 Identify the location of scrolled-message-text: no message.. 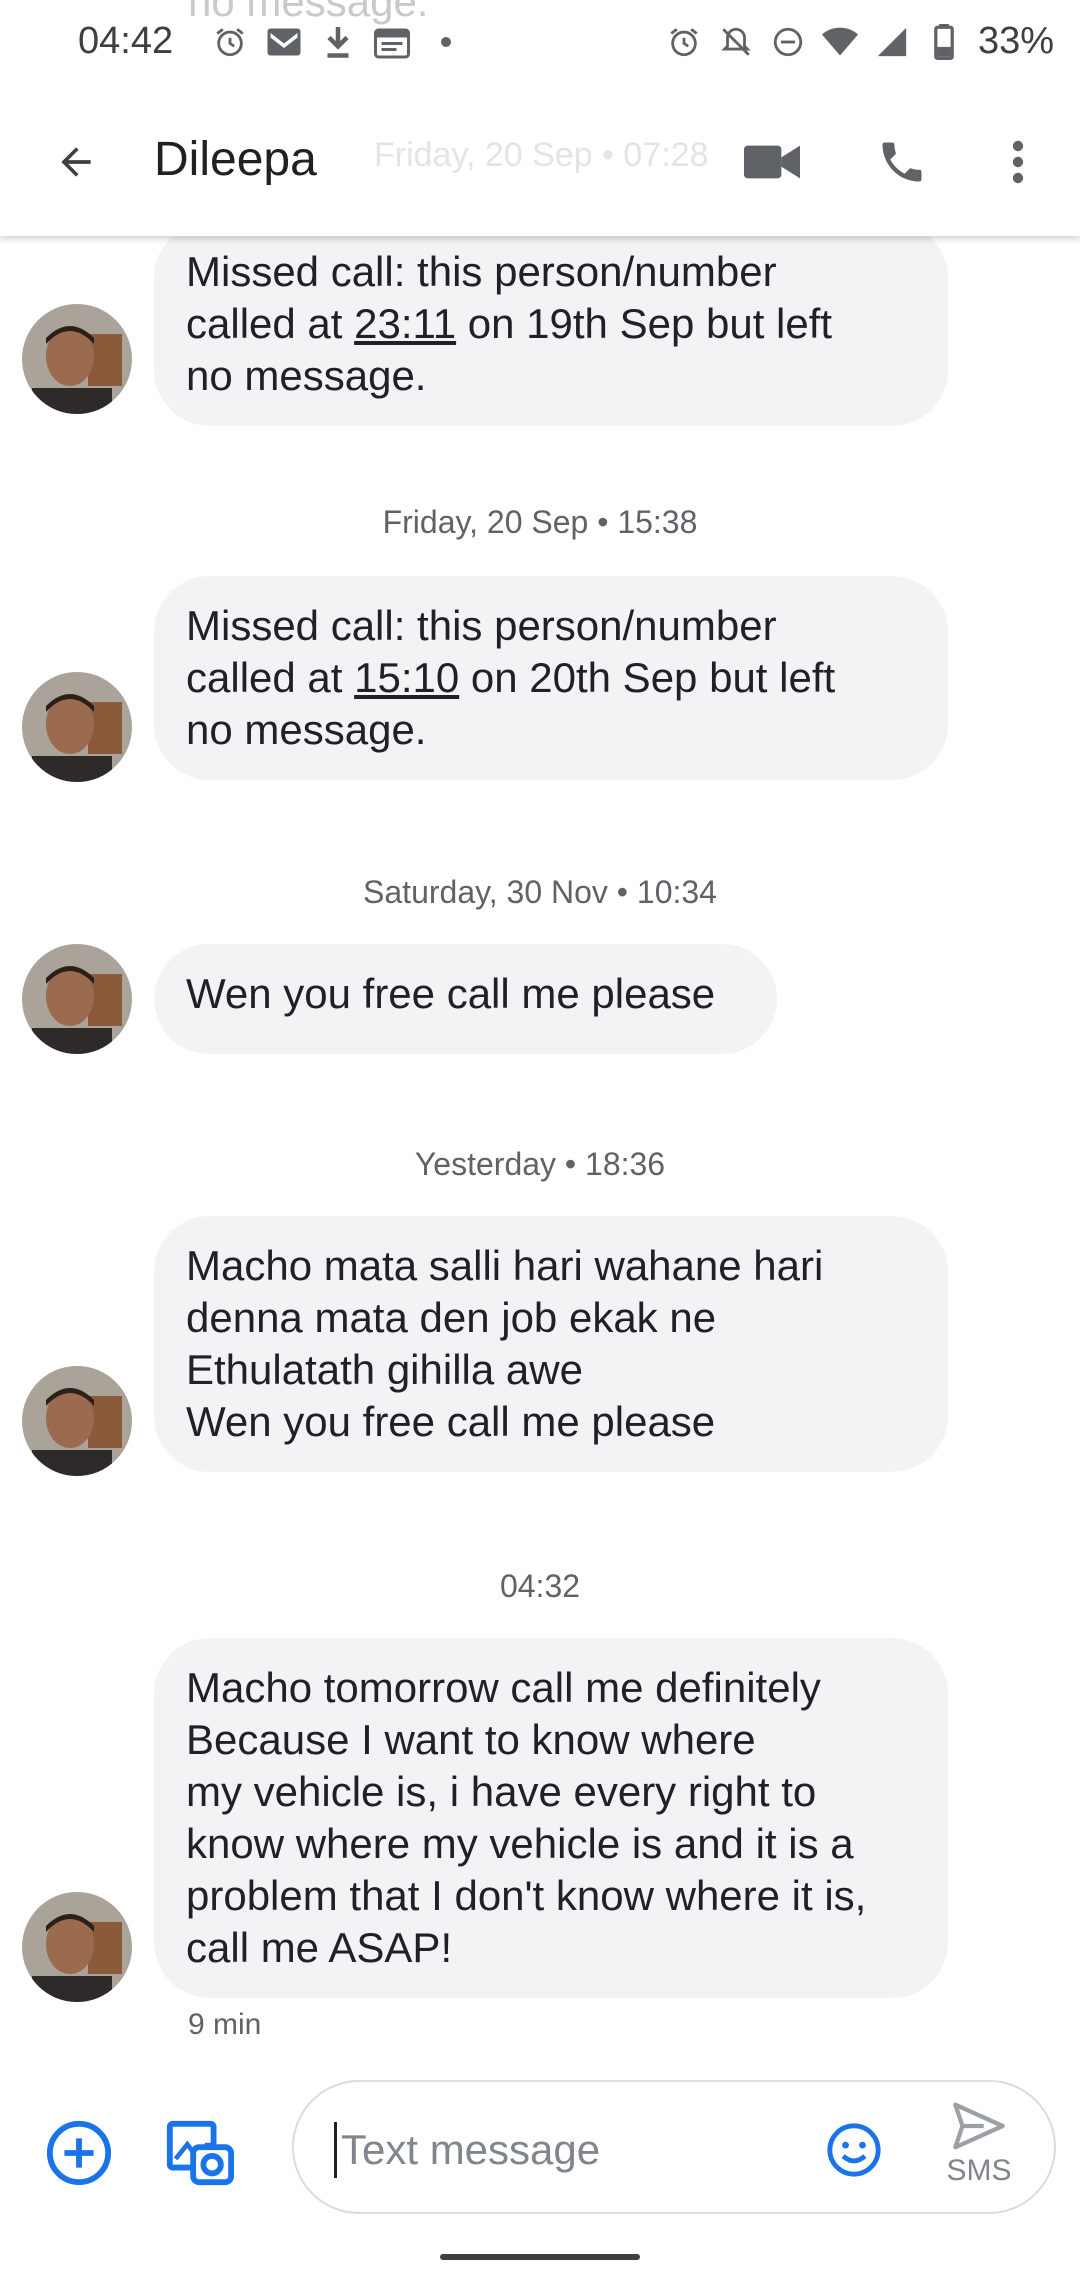
(308, 12).